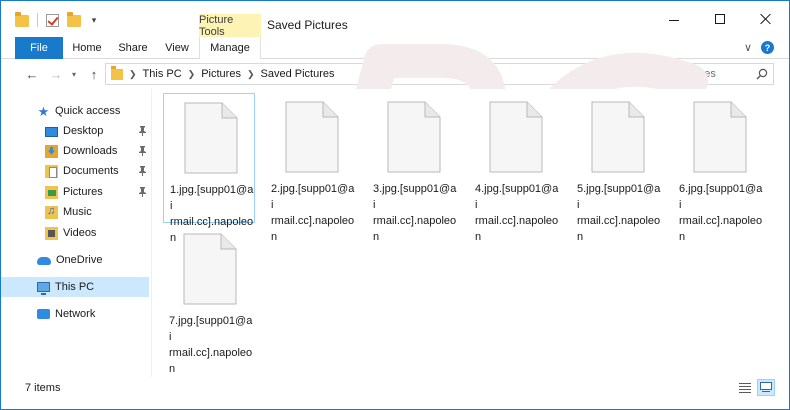 The image size is (790, 410). Describe the element at coordinates (415, 197) in the screenshot. I see `file-name-line: 3.jpg.[supp01@ai` at that location.